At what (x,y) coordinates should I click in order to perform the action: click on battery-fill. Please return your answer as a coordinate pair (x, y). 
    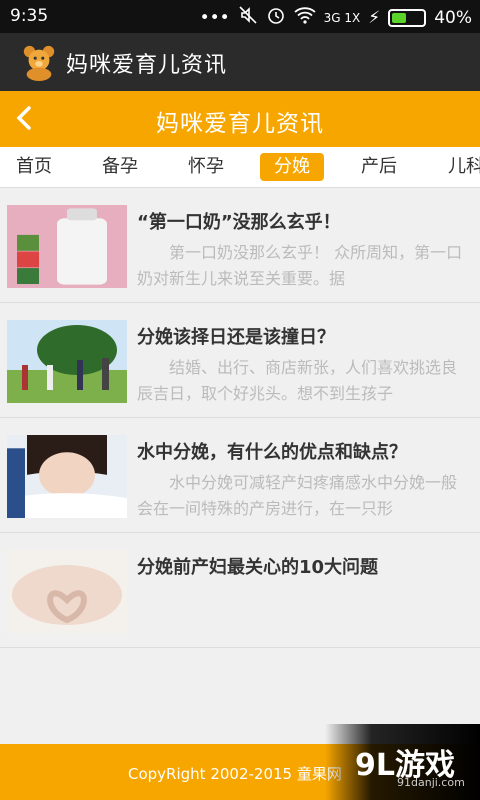
    Looking at the image, I should click on (399, 17).